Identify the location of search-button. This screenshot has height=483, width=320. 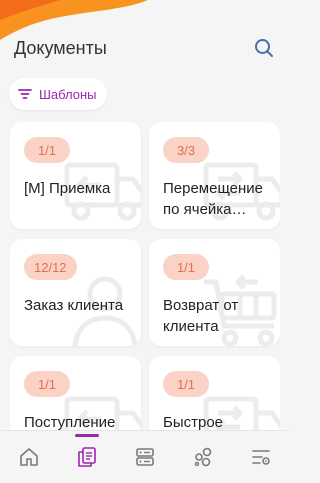
(264, 48).